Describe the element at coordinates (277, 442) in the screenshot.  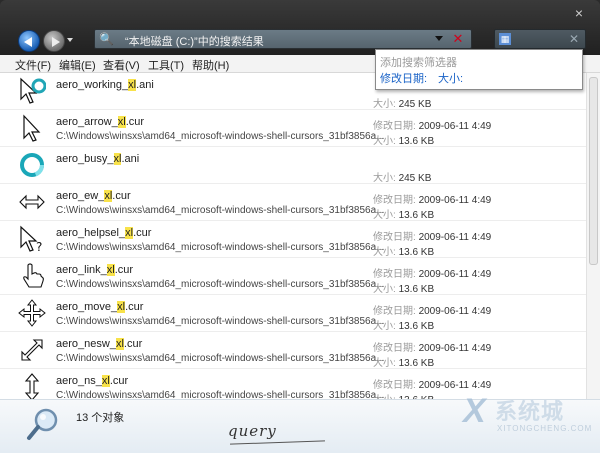
I see `query-underline` at that location.